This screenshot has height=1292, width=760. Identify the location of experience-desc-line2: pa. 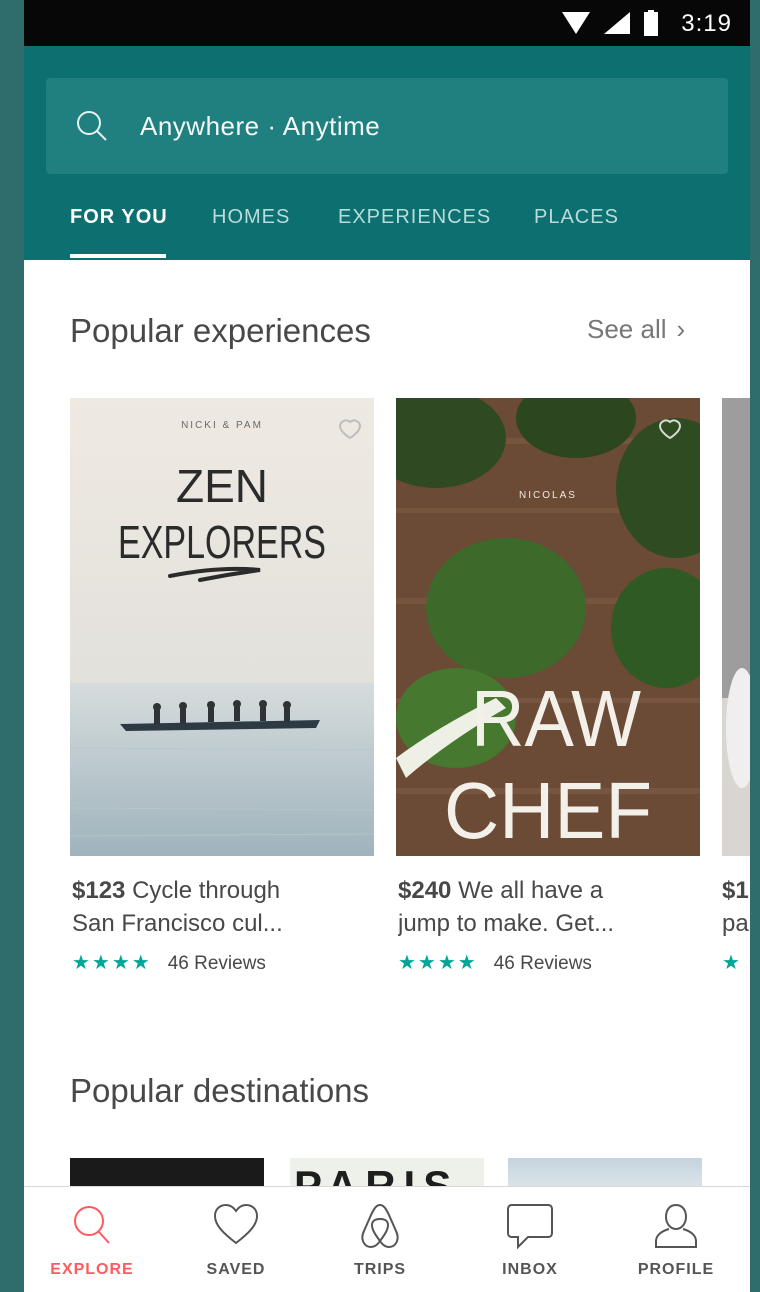
(735, 923).